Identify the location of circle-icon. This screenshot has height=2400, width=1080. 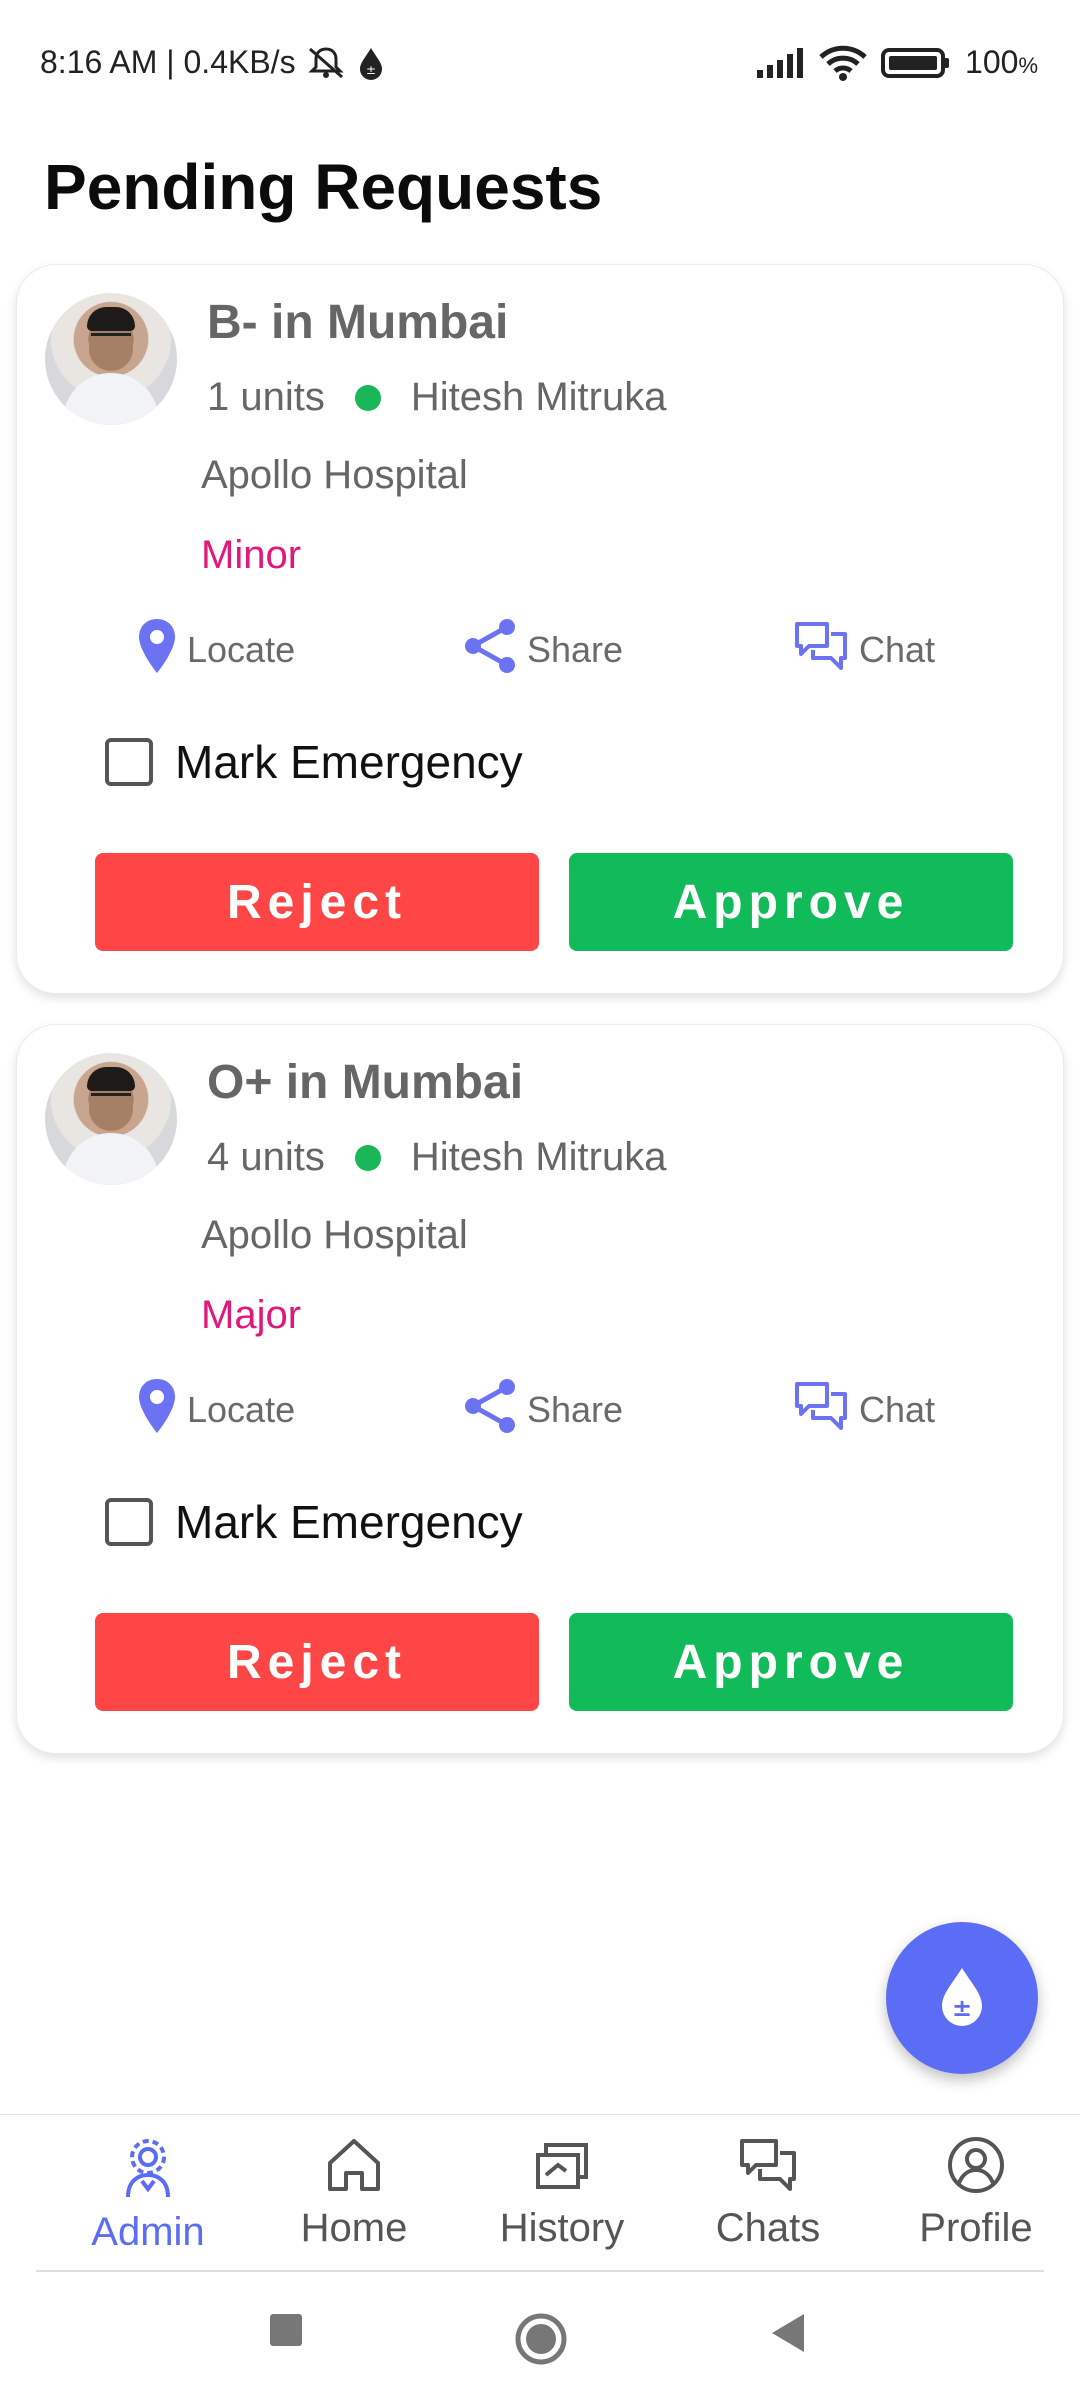
(541, 2341).